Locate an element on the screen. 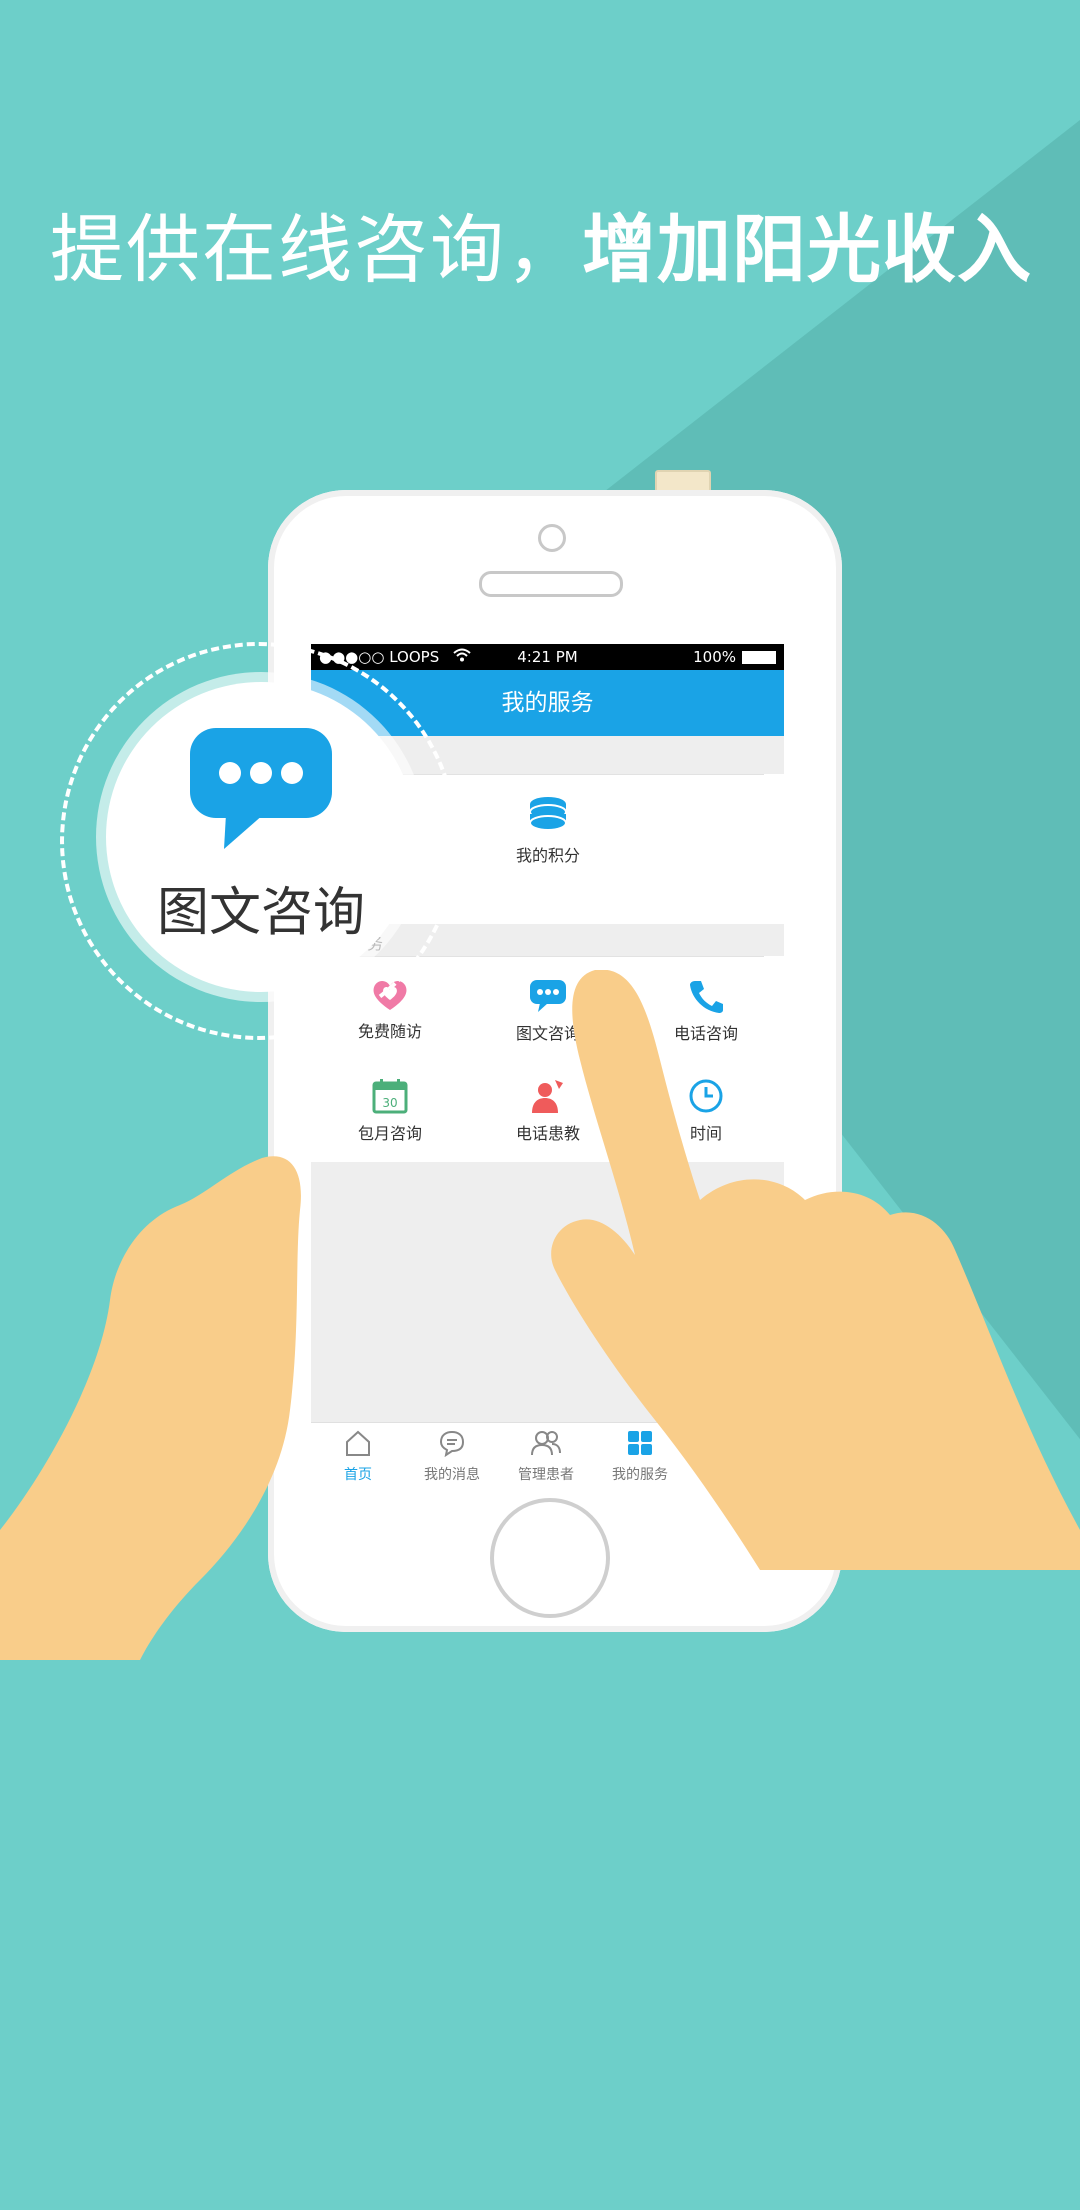  phone-camera is located at coordinates (552, 538).